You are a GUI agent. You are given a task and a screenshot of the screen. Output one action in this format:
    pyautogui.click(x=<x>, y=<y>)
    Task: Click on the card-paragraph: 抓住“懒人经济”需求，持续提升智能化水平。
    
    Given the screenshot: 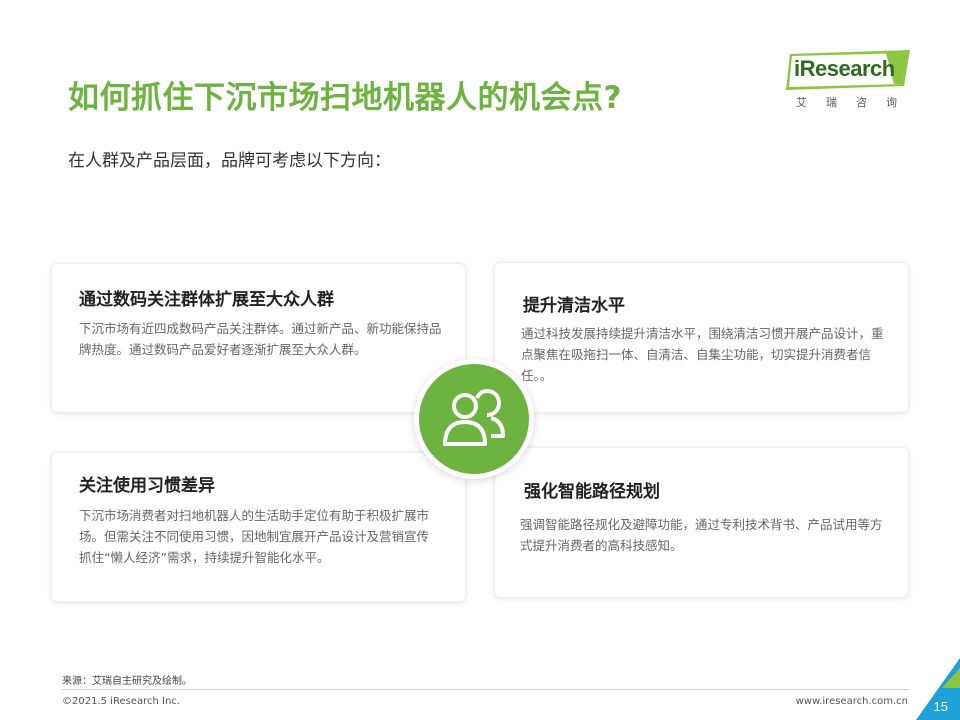 What is the action you would take?
    pyautogui.click(x=204, y=557)
    